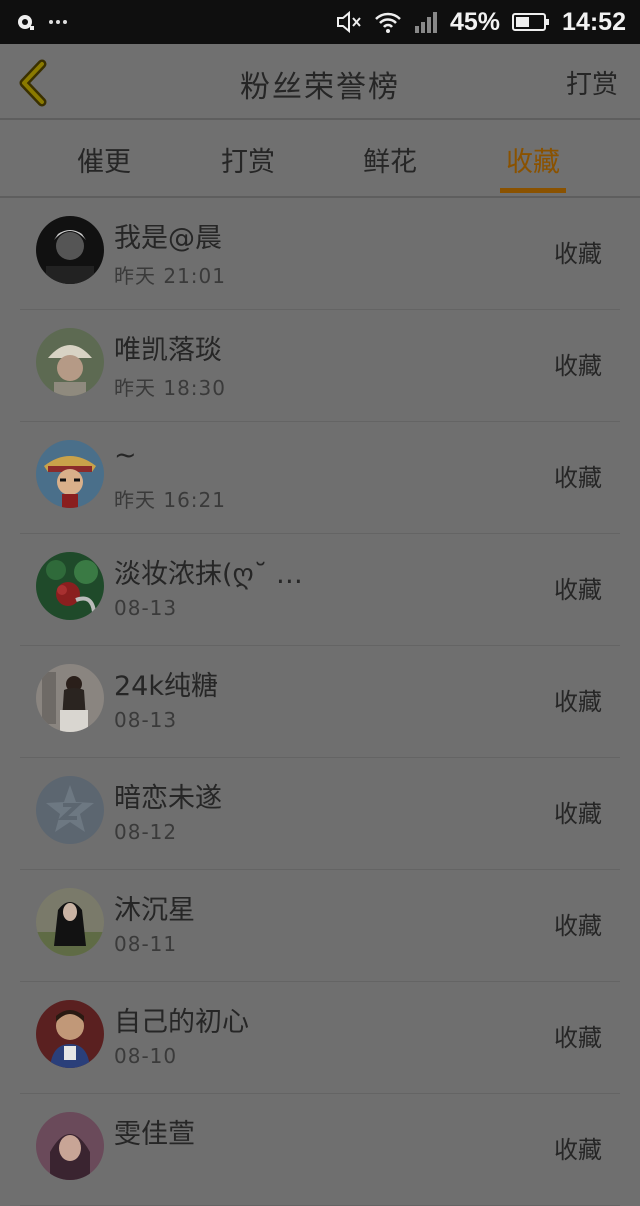 Image resolution: width=640 pixels, height=1206 pixels. I want to click on tab-favorites: 收藏, so click(533, 159).